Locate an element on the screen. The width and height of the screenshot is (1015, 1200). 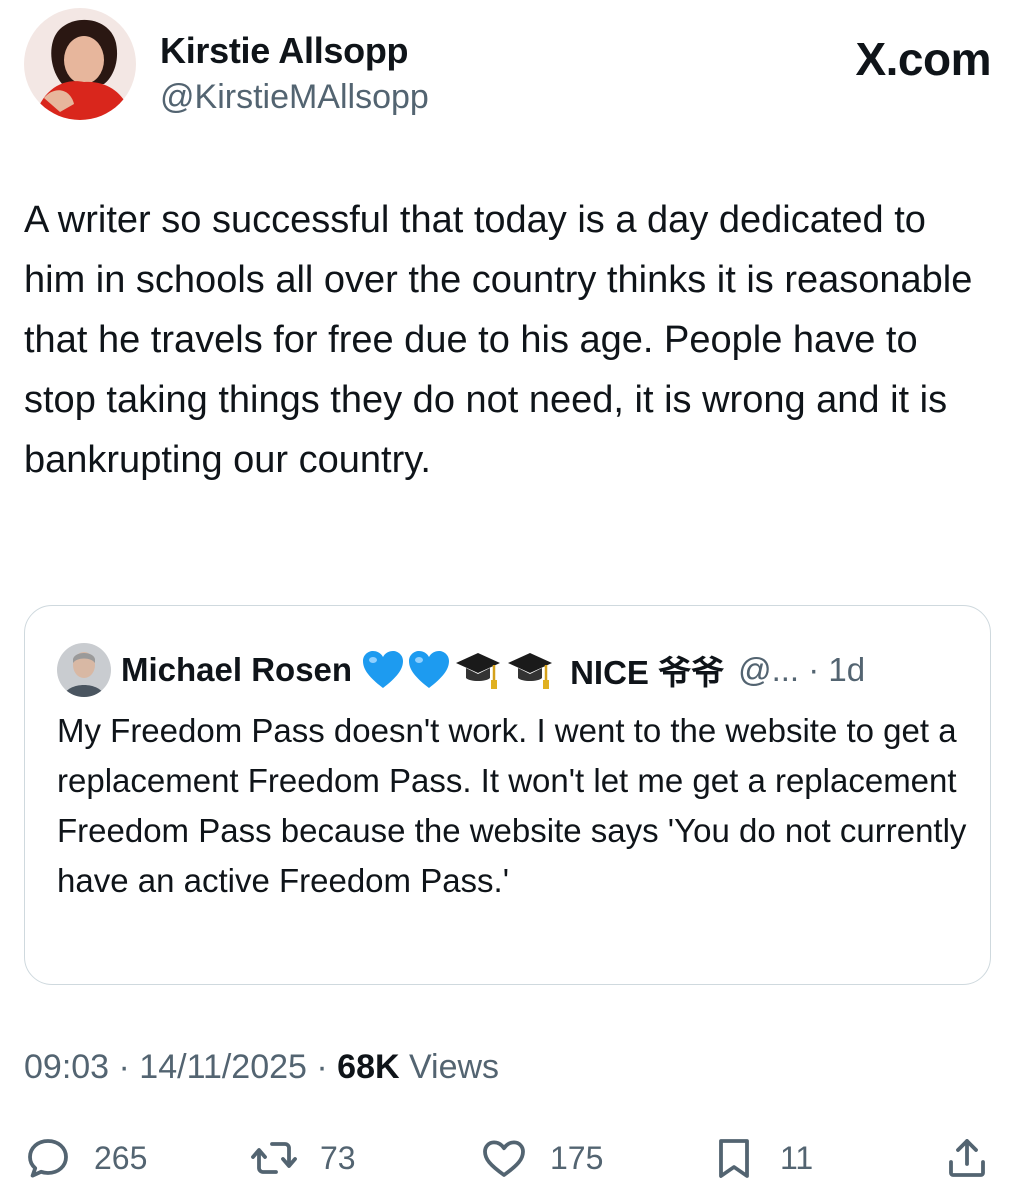
like-button: 175 is located at coordinates (541, 1158).